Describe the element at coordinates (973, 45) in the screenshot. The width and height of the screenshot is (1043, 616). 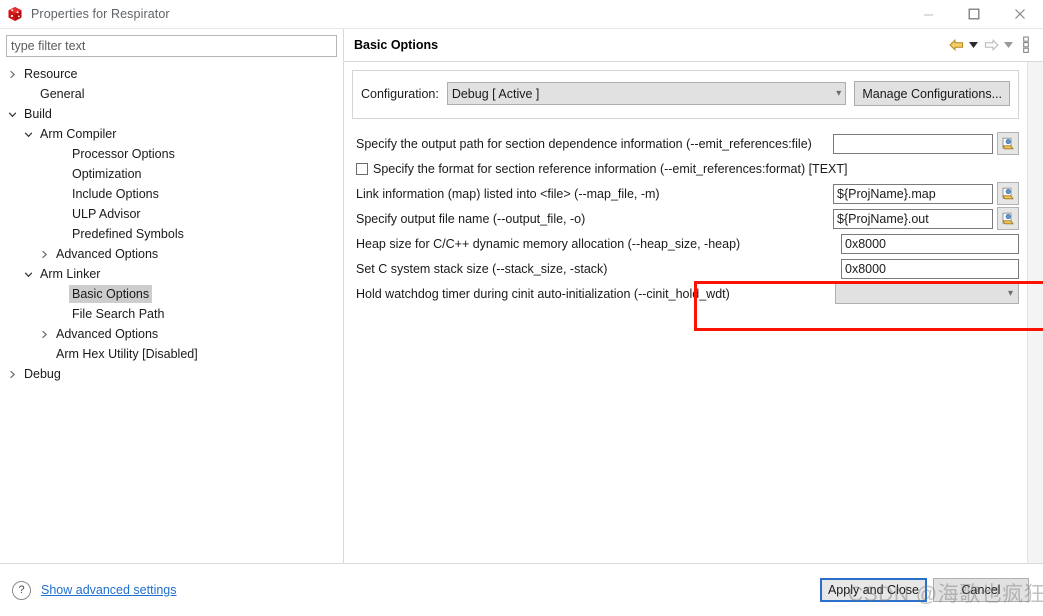
I see `back-dropdown-icon` at that location.